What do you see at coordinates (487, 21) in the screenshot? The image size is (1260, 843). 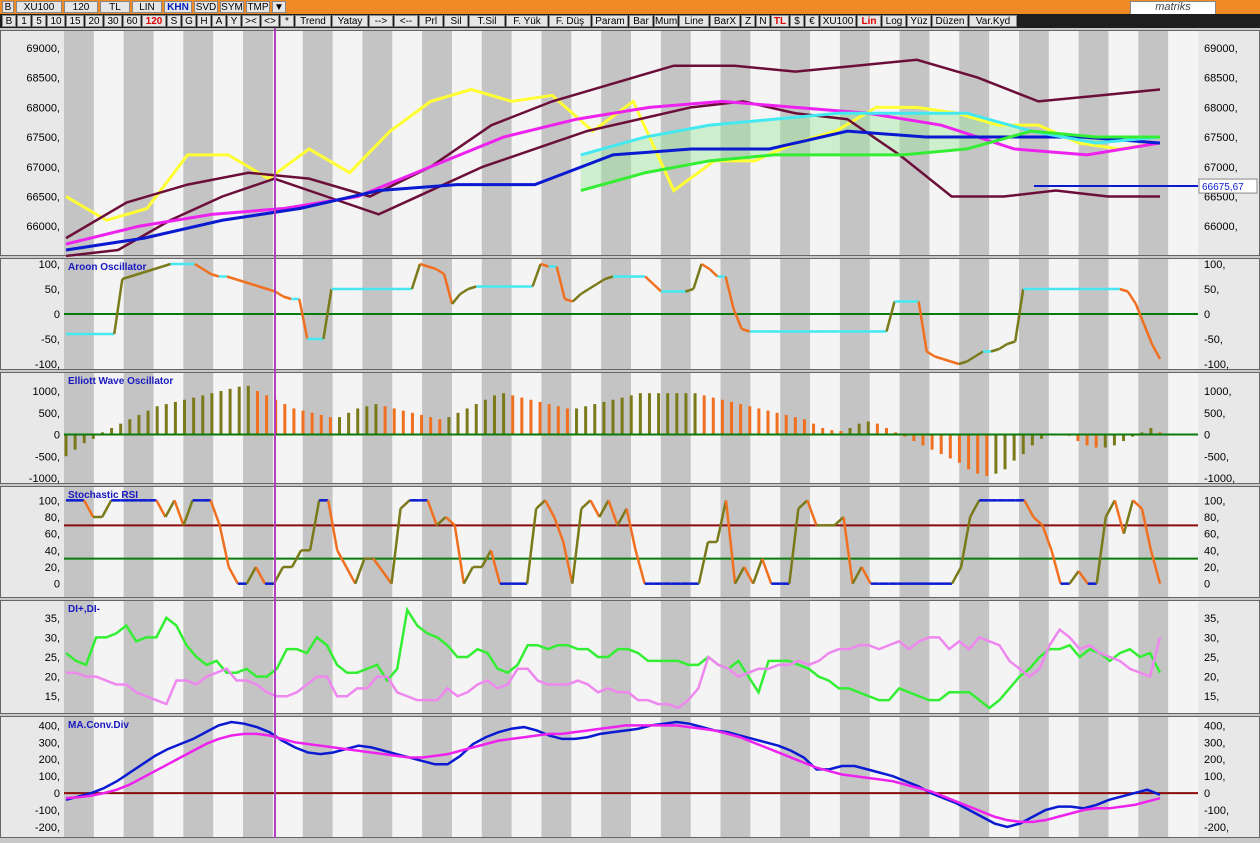 I see `period-button-23: T.Sil` at bounding box center [487, 21].